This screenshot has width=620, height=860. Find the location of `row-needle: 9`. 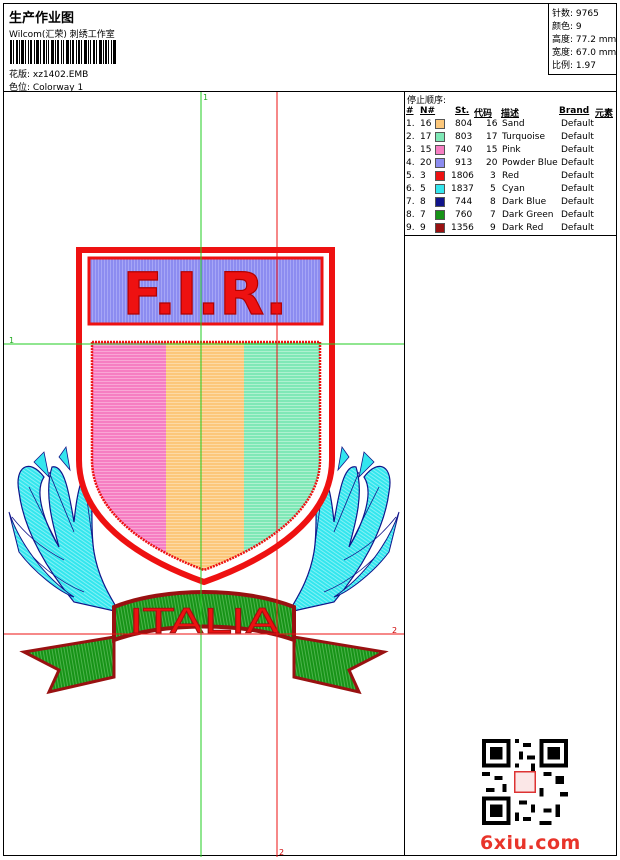

row-needle: 9 is located at coordinates (423, 228).